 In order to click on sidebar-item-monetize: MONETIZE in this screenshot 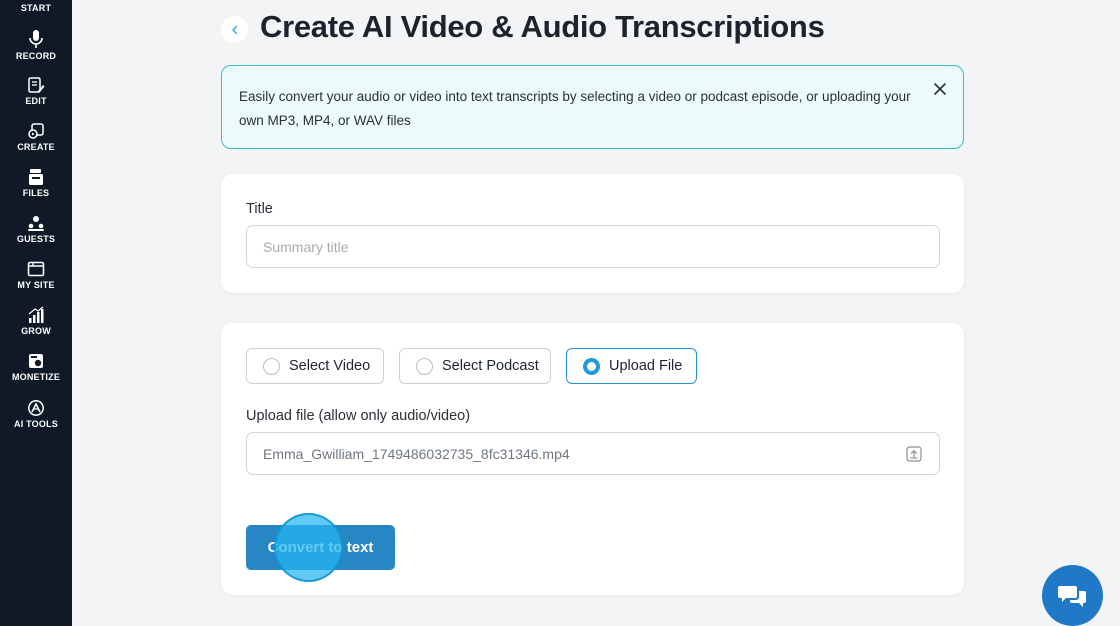, I will do `click(36, 367)`.